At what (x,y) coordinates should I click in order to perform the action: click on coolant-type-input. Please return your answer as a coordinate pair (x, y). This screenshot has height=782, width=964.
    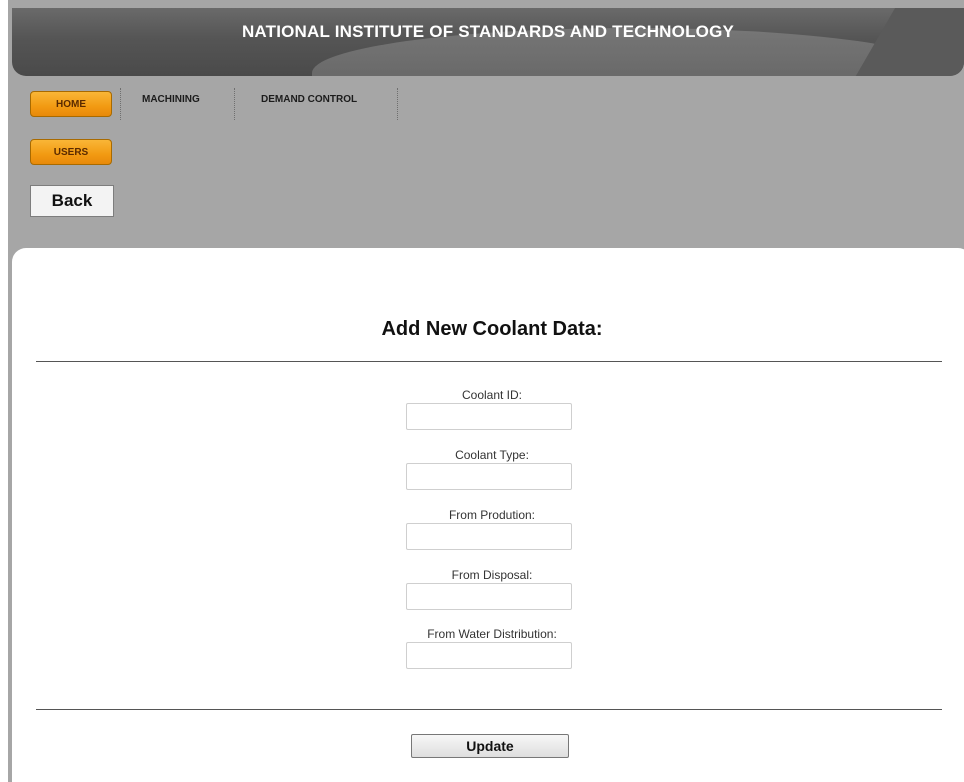
    Looking at the image, I should click on (489, 476).